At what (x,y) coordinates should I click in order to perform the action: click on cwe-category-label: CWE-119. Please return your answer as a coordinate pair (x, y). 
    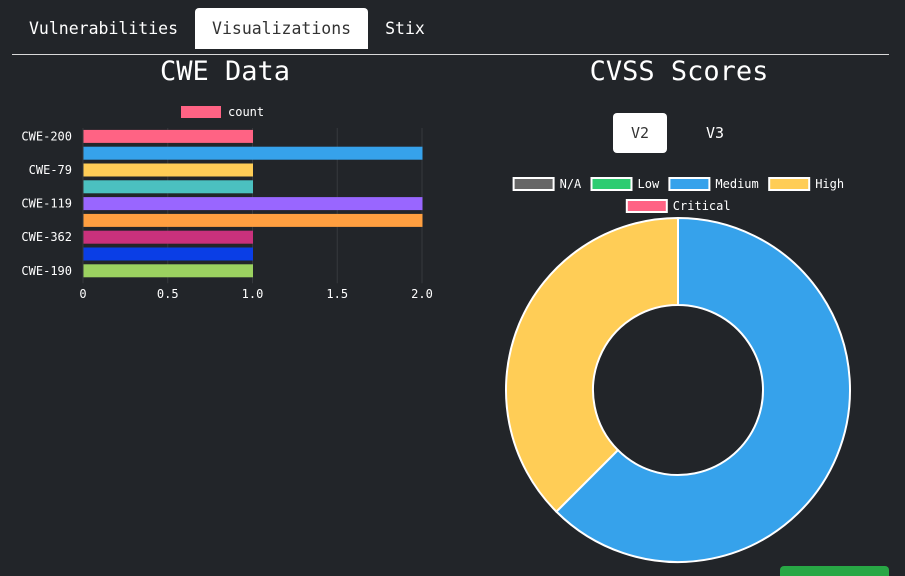
    Looking at the image, I should click on (46, 204).